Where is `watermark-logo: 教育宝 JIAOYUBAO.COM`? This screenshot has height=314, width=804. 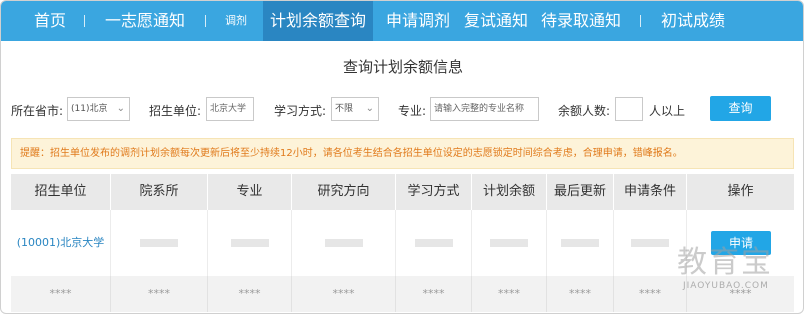 watermark-logo: 教育宝 JIAOYUBAO.COM is located at coordinates (737, 268).